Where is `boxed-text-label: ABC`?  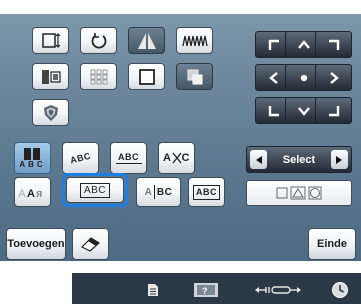 boxed-text-label: ABC is located at coordinates (206, 191).